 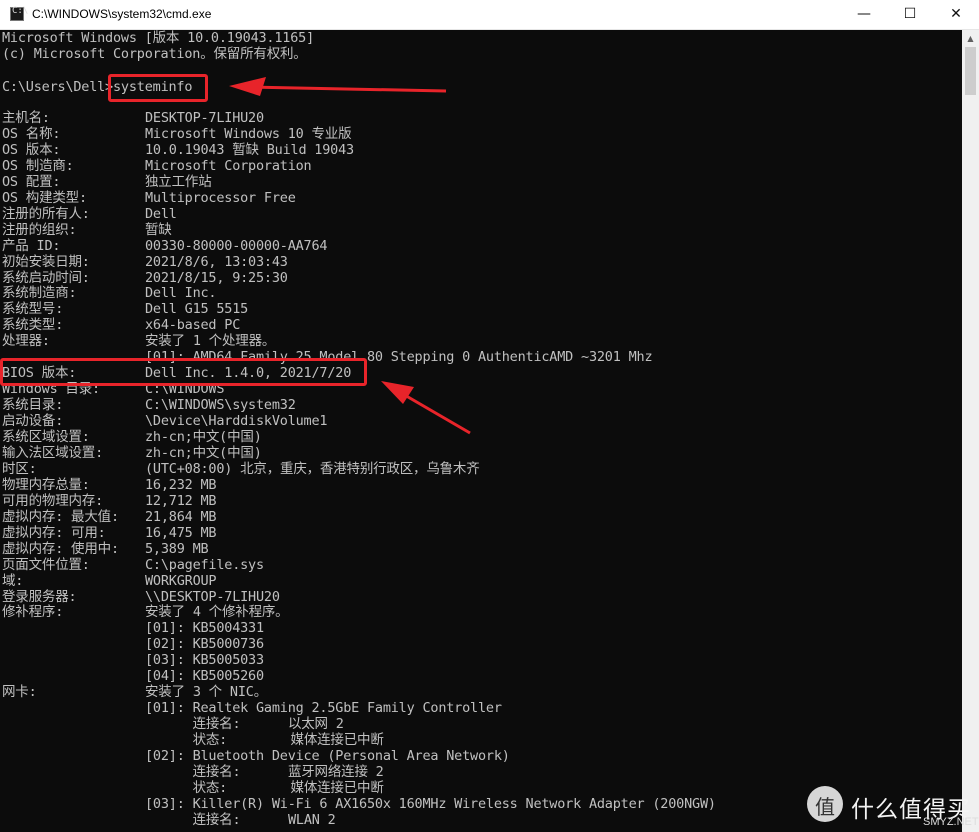 I want to click on row-label: 初始安装日期:, so click(x=46, y=261).